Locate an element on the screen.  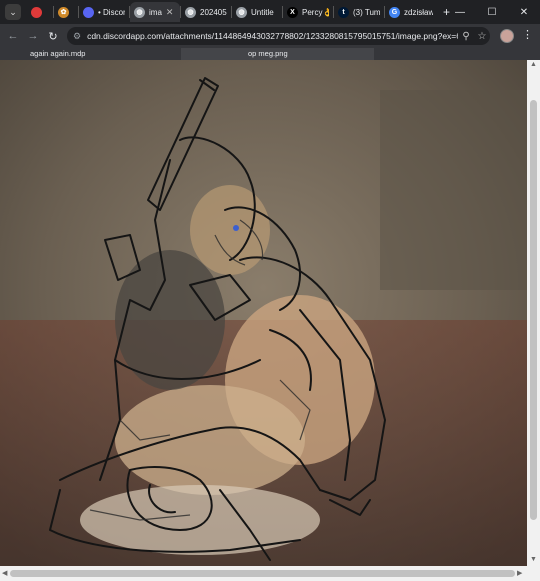
bookmarks-bar: again again.mdp op meg.png is located at coordinates (270, 54).